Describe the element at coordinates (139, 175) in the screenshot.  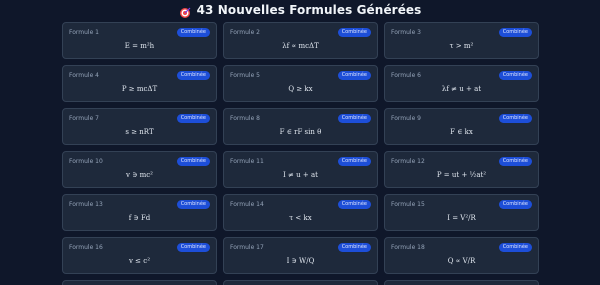
I see `formula-text: v ∋ mc²` at that location.